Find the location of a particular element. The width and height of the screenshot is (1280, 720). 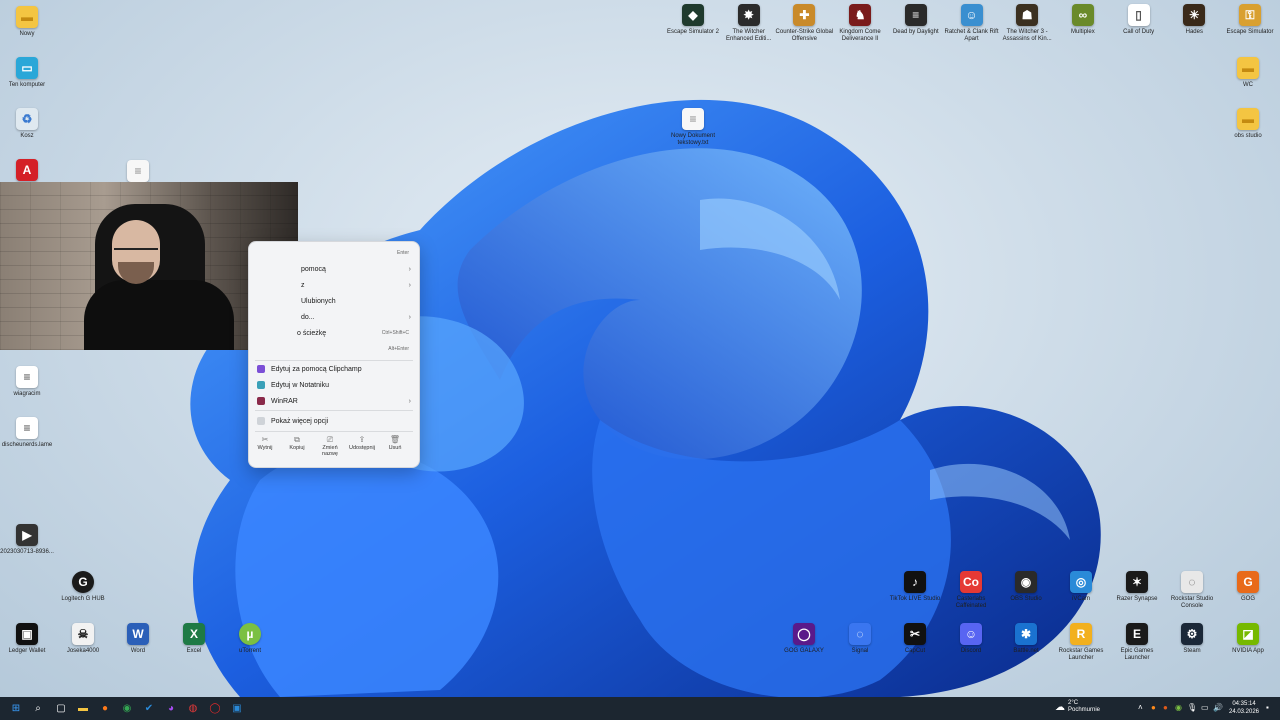

desktop-icon-pdf: A is located at coordinates (28, 170).